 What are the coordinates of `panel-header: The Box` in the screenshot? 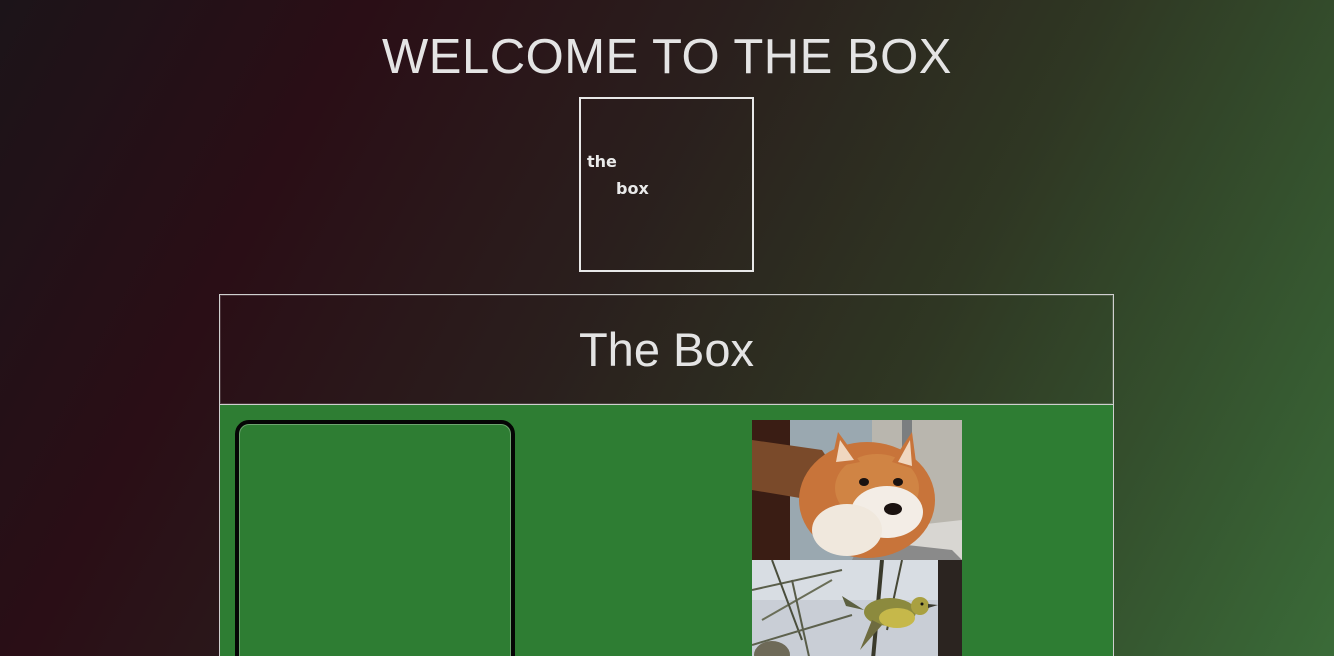 It's located at (666, 349).